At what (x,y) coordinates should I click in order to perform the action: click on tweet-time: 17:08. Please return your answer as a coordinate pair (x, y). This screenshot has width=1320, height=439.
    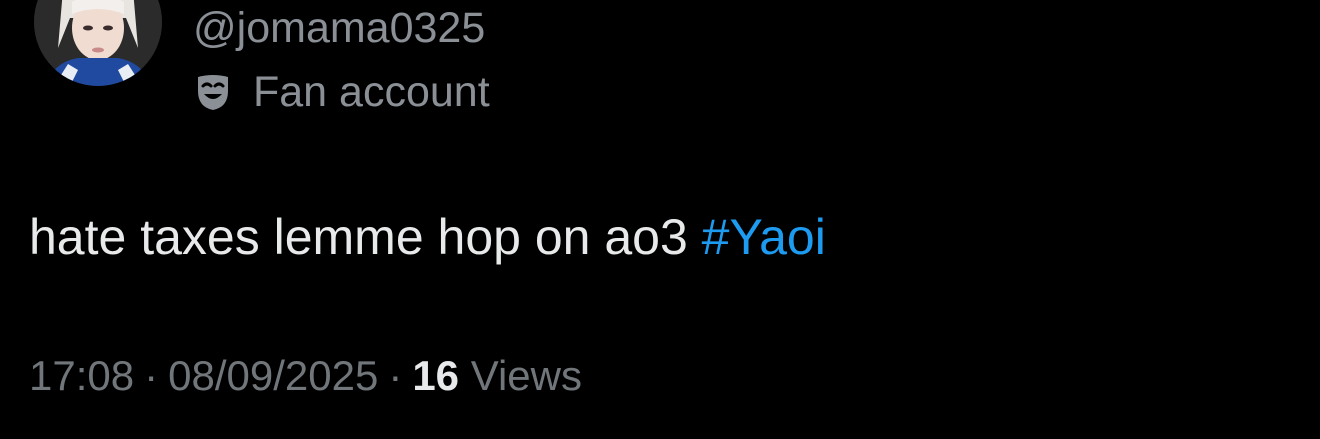
    Looking at the image, I should click on (81, 375).